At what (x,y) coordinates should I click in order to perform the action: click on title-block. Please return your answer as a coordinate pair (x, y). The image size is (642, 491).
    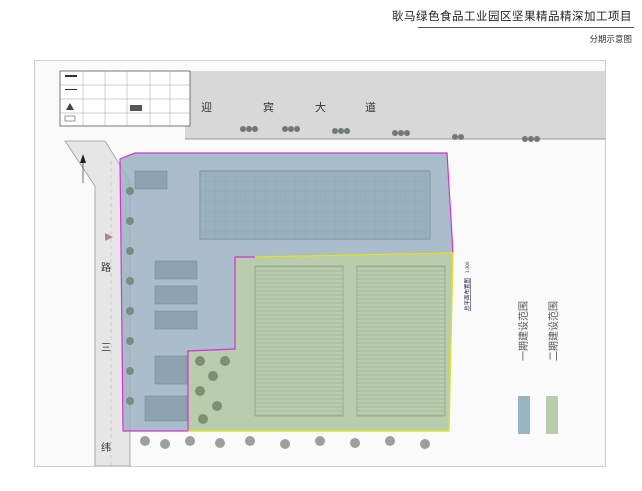
    Looking at the image, I should click on (125, 98).